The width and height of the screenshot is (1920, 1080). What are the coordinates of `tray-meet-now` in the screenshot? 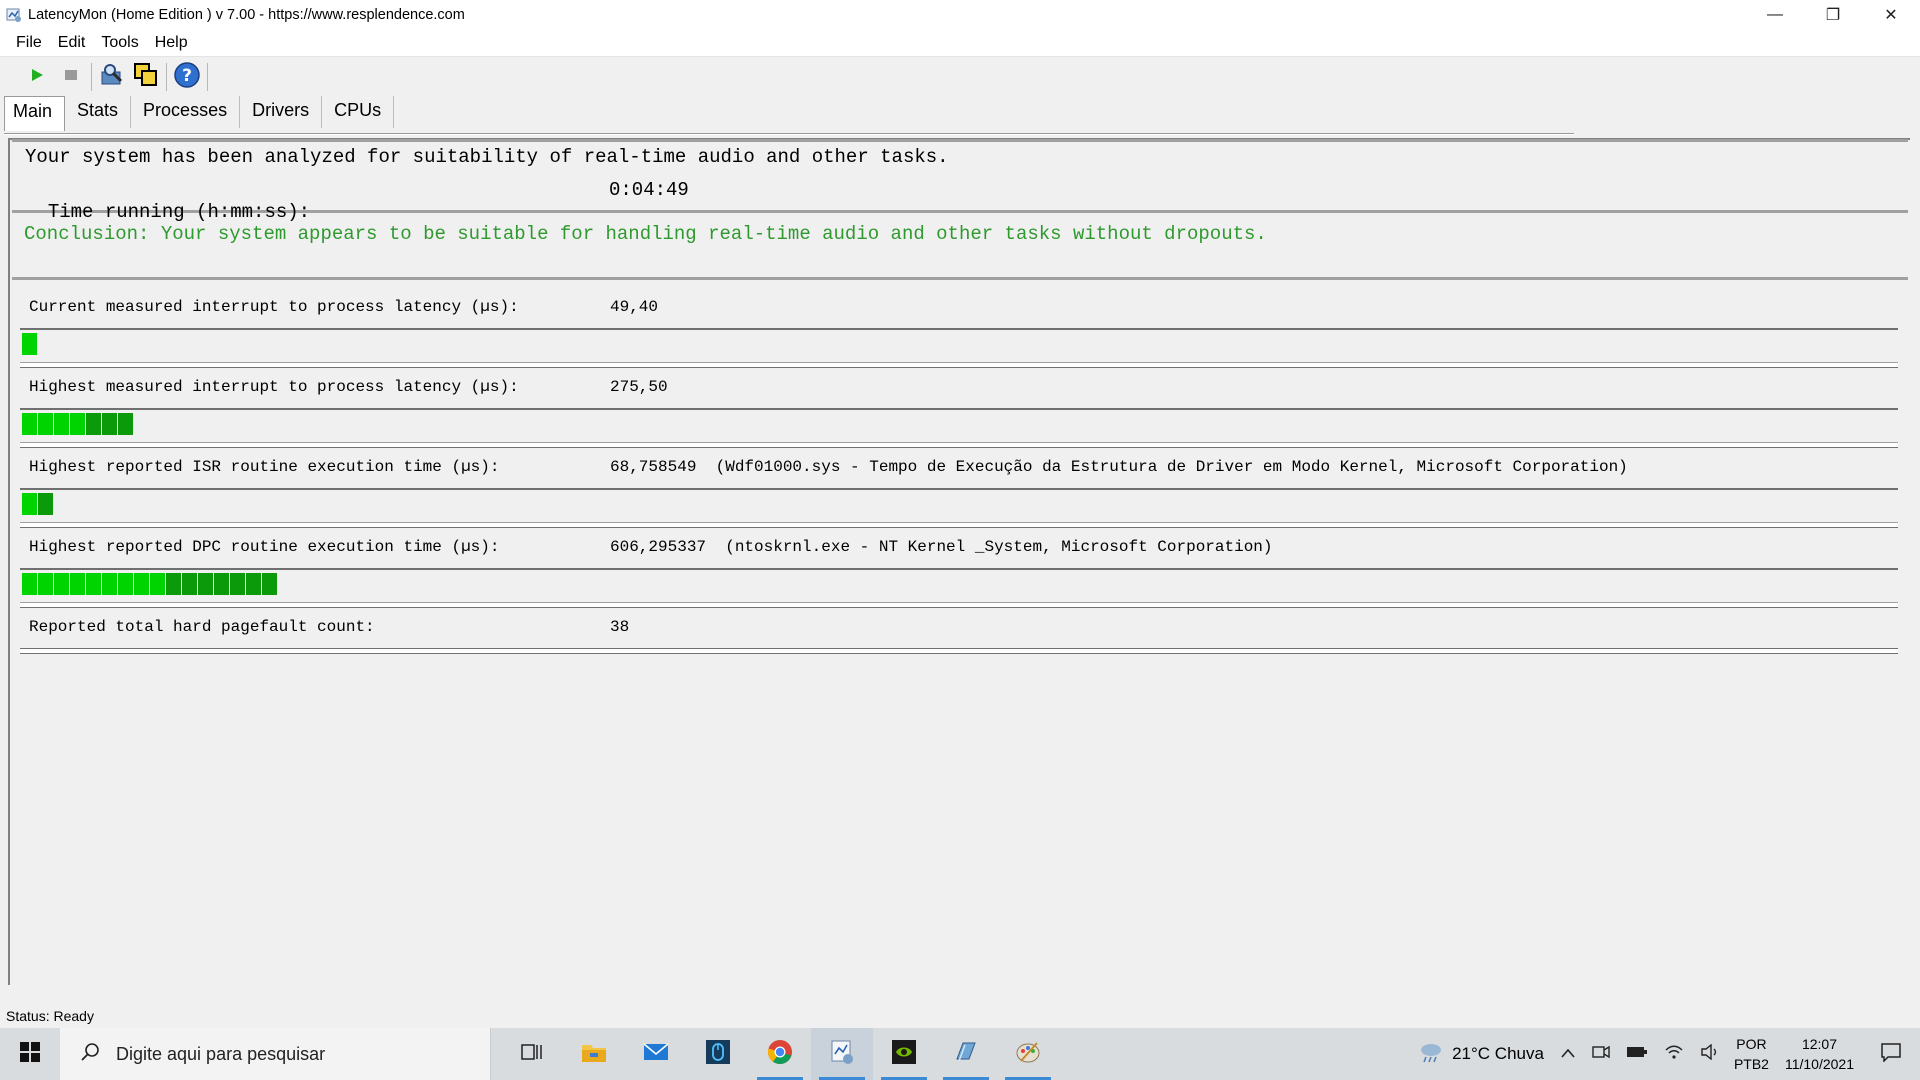 It's located at (1601, 1054).